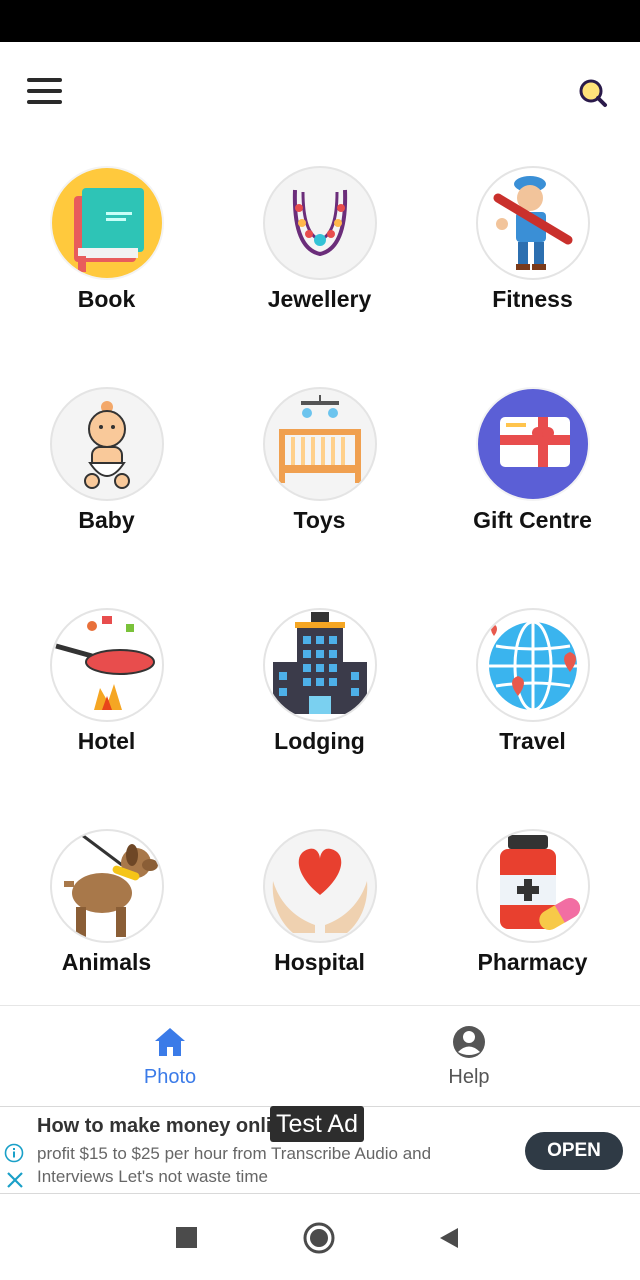 This screenshot has width=640, height=1280. I want to click on category-jewellery: Jewellery, so click(319, 266).